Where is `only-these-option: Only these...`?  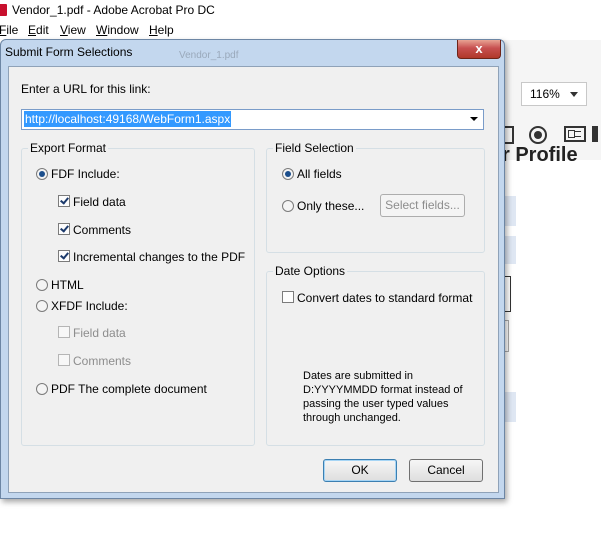
only-these-option: Only these... is located at coordinates (332, 206).